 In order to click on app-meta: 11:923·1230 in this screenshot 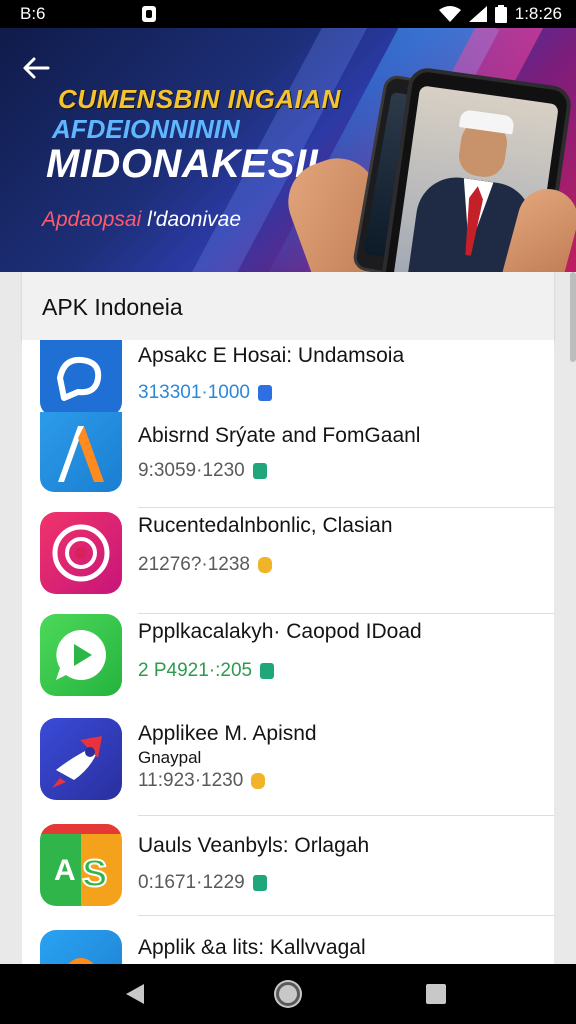, I will do `click(202, 781)`.